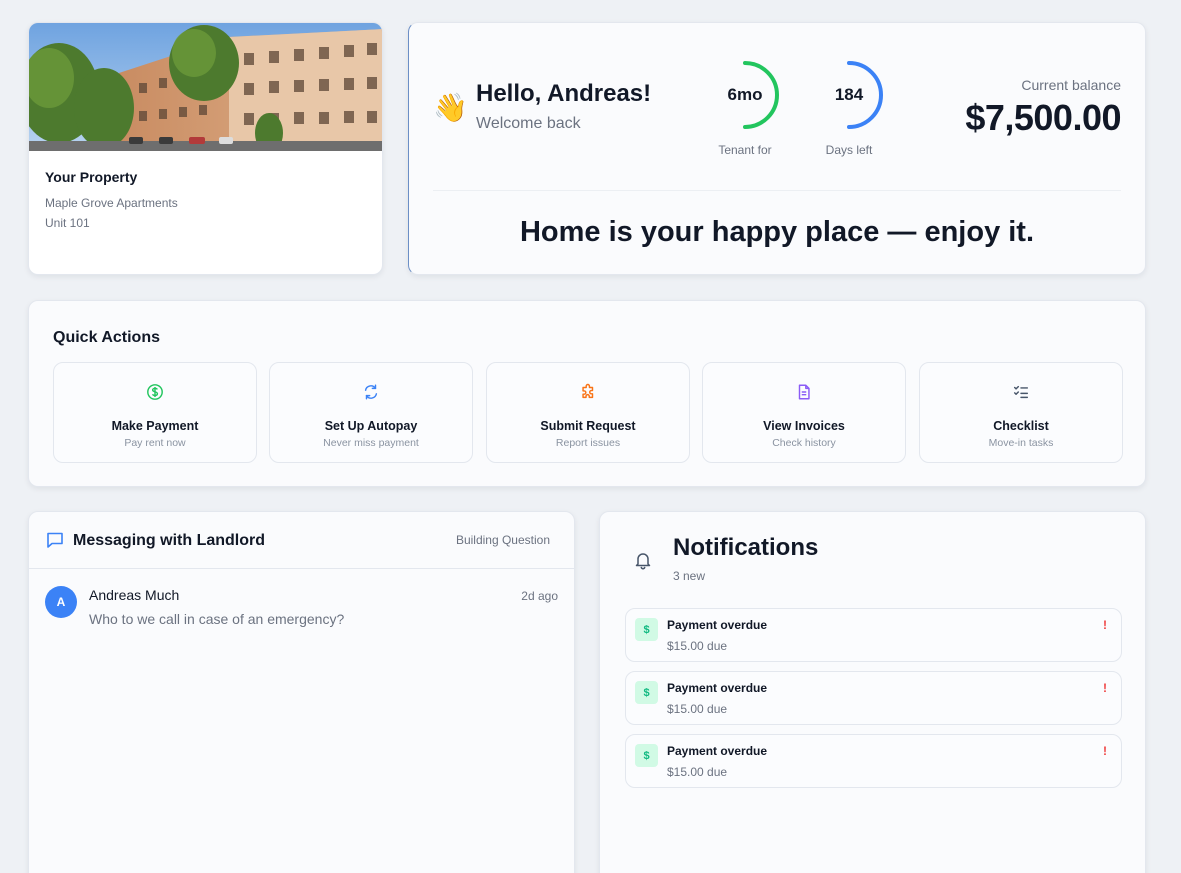  Describe the element at coordinates (777, 232) in the screenshot. I see `motto-text: Home is your happy place — enjoy it.` at that location.